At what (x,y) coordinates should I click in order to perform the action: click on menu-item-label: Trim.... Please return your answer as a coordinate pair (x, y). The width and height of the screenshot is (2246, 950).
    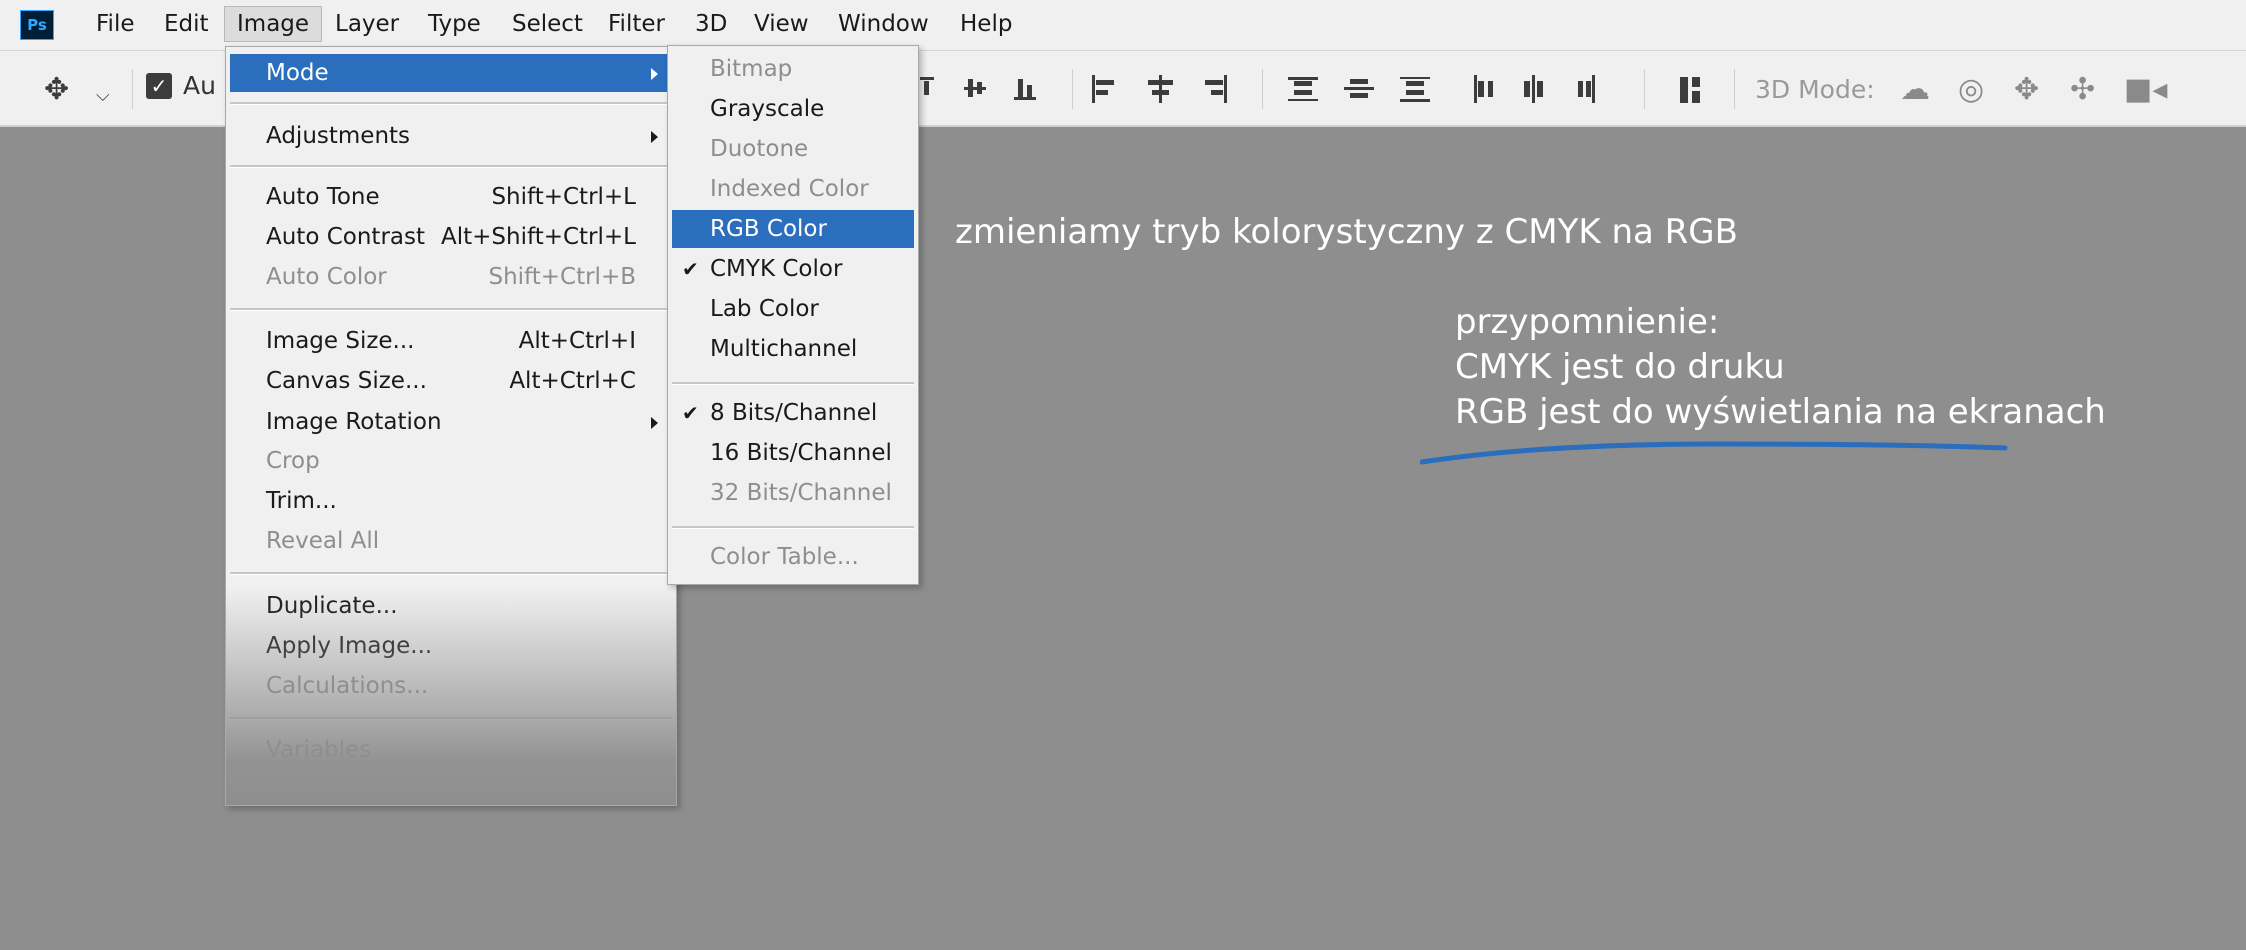
    Looking at the image, I should click on (301, 501).